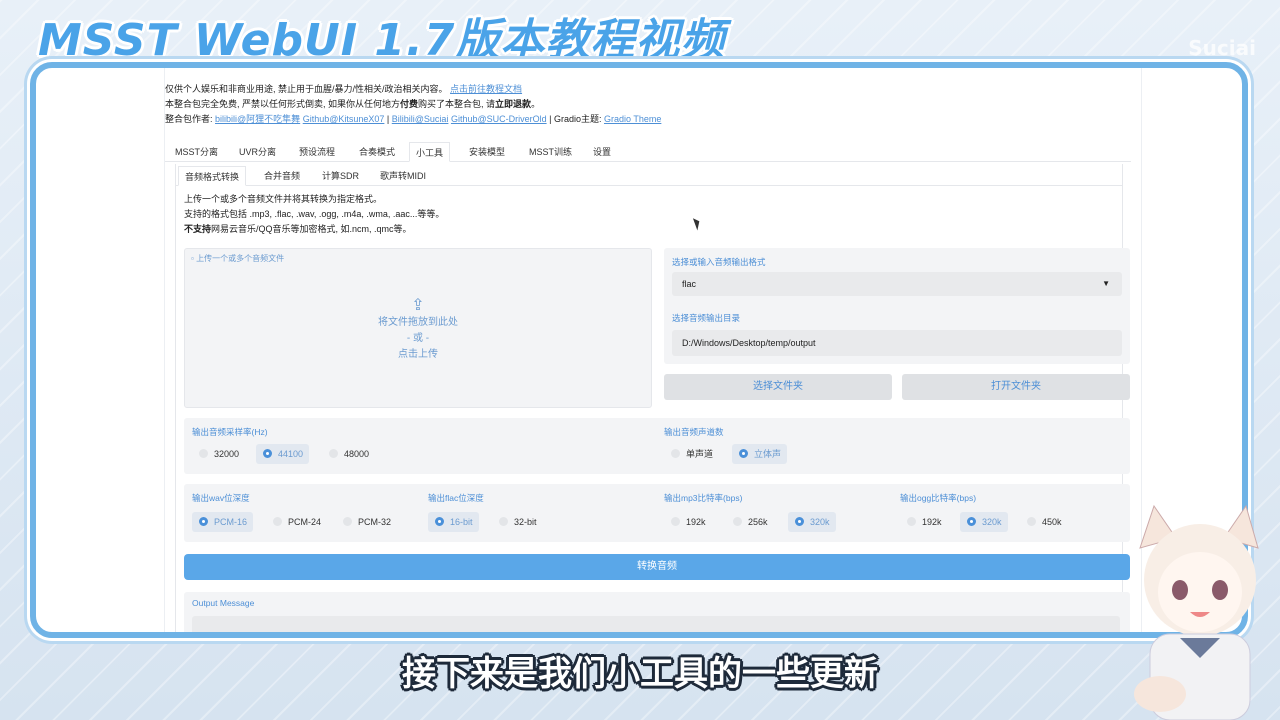 The height and width of the screenshot is (720, 1280). I want to click on free-notice-end: 。, so click(536, 104).